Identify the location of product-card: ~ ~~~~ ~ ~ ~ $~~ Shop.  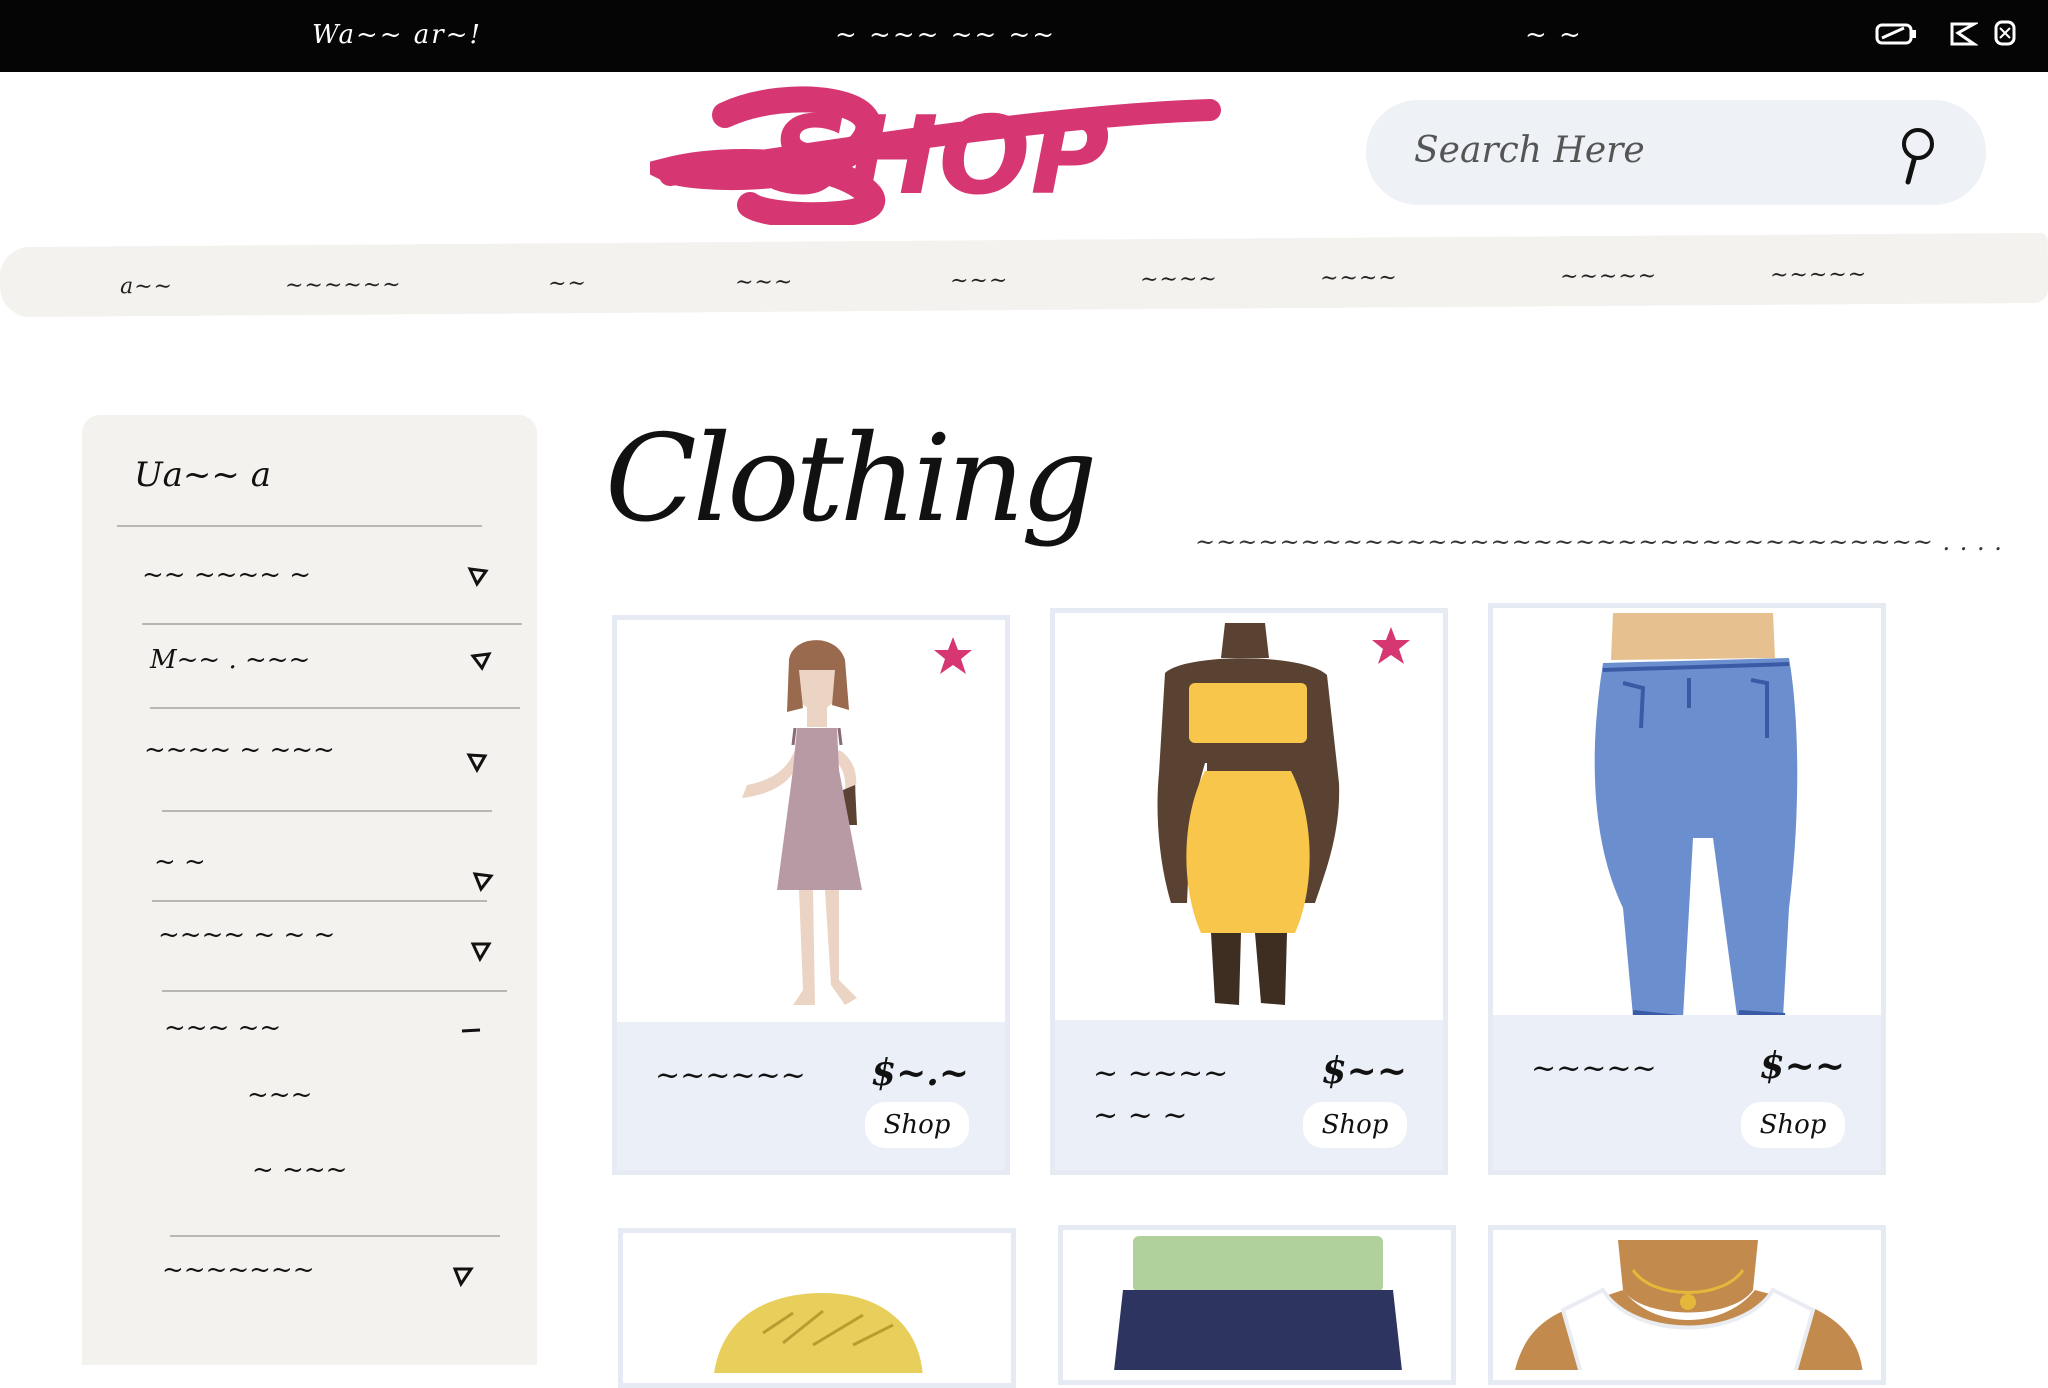
(1249, 891).